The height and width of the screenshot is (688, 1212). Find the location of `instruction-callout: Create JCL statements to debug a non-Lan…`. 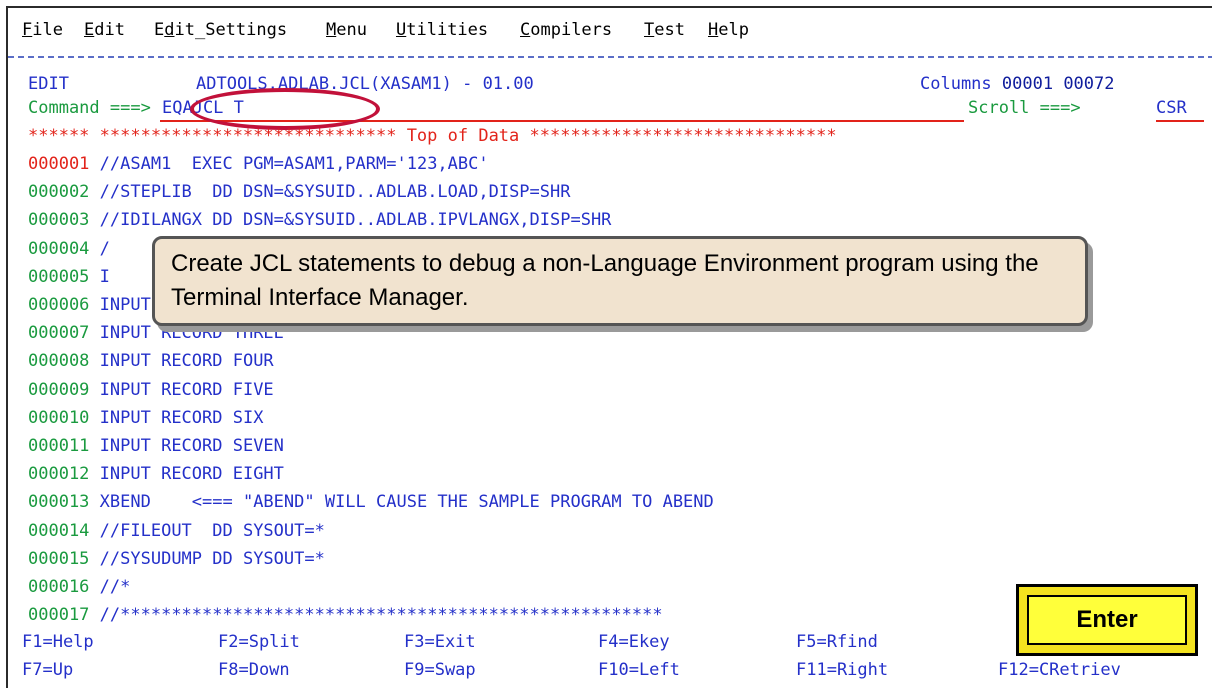

instruction-callout: Create JCL statements to debug a non-Lan… is located at coordinates (620, 281).